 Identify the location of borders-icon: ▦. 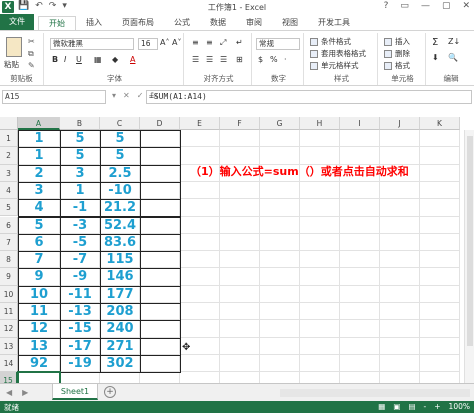
(98, 59).